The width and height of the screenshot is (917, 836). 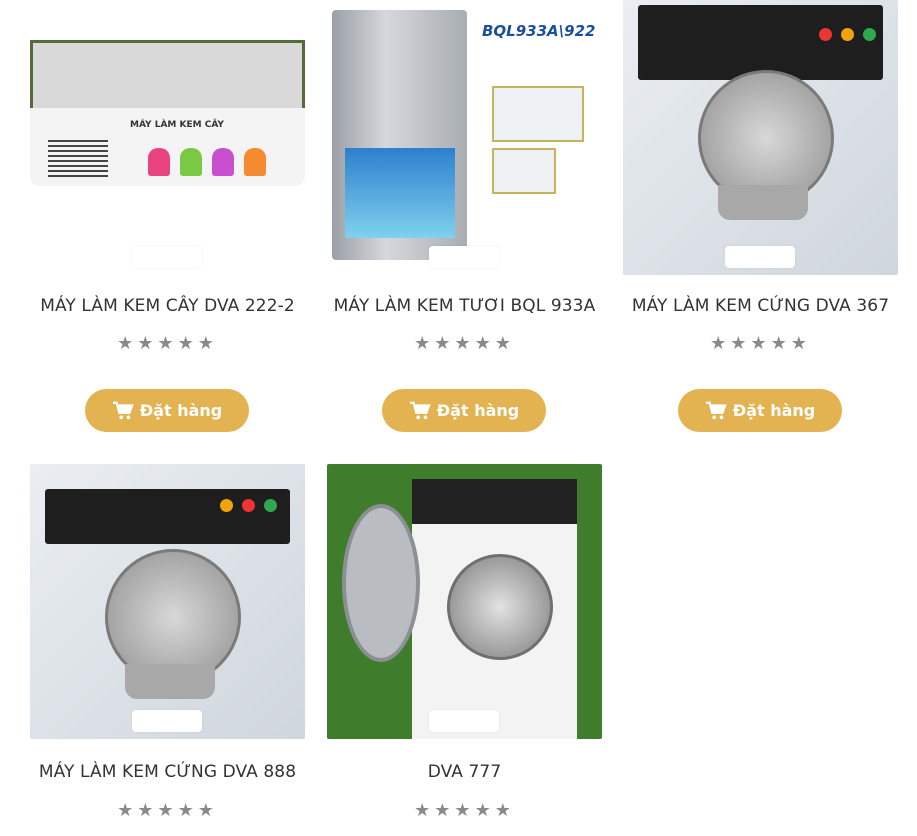 What do you see at coordinates (464, 772) in the screenshot?
I see `product-title: DVA 777` at bounding box center [464, 772].